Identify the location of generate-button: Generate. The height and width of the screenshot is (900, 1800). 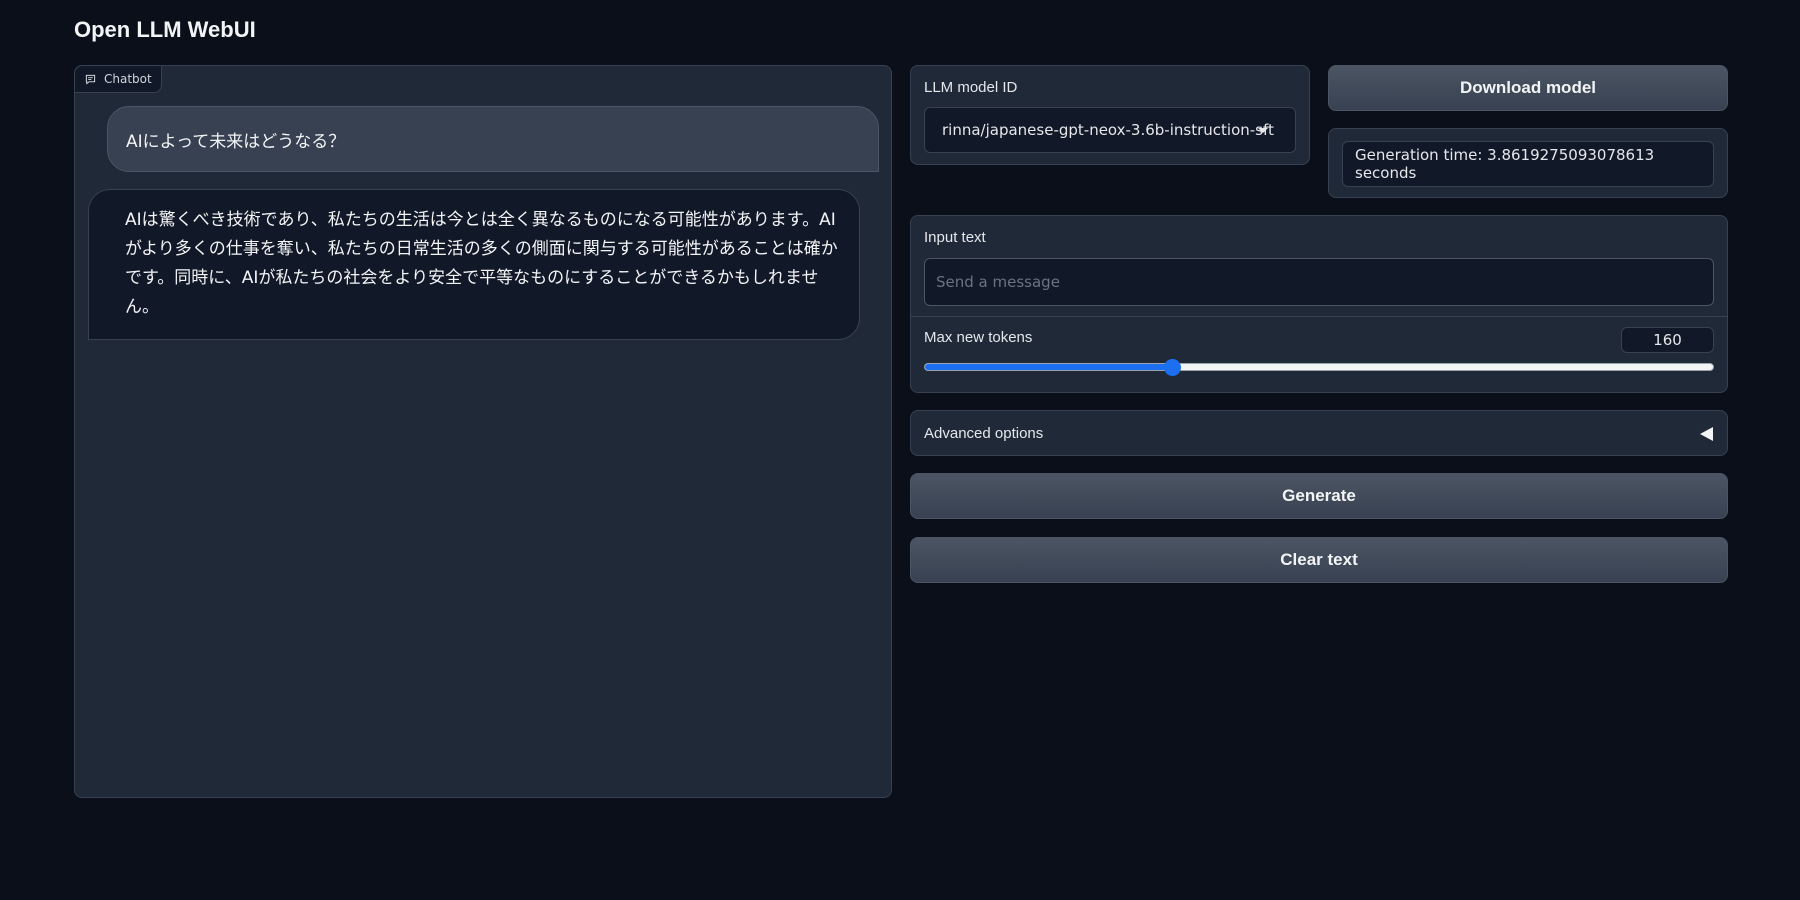
(1319, 496).